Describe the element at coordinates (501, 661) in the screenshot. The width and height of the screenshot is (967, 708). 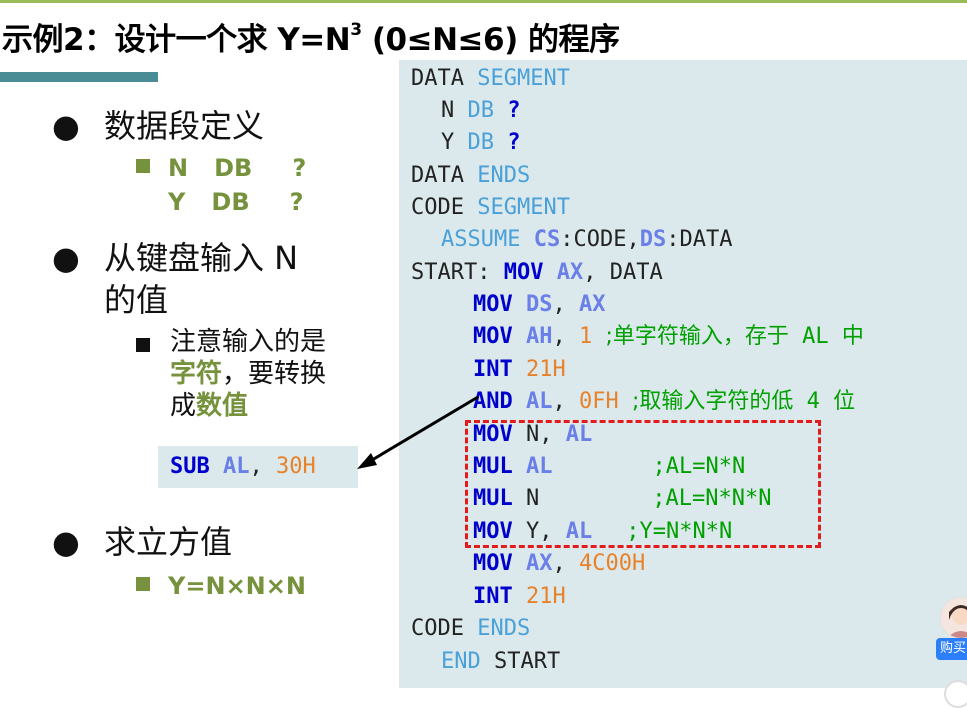
I see `code-line: END START` at that location.